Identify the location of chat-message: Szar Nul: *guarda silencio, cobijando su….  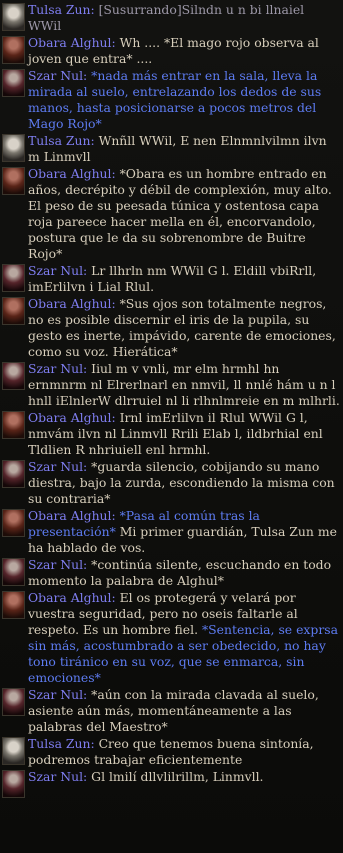
(171, 483).